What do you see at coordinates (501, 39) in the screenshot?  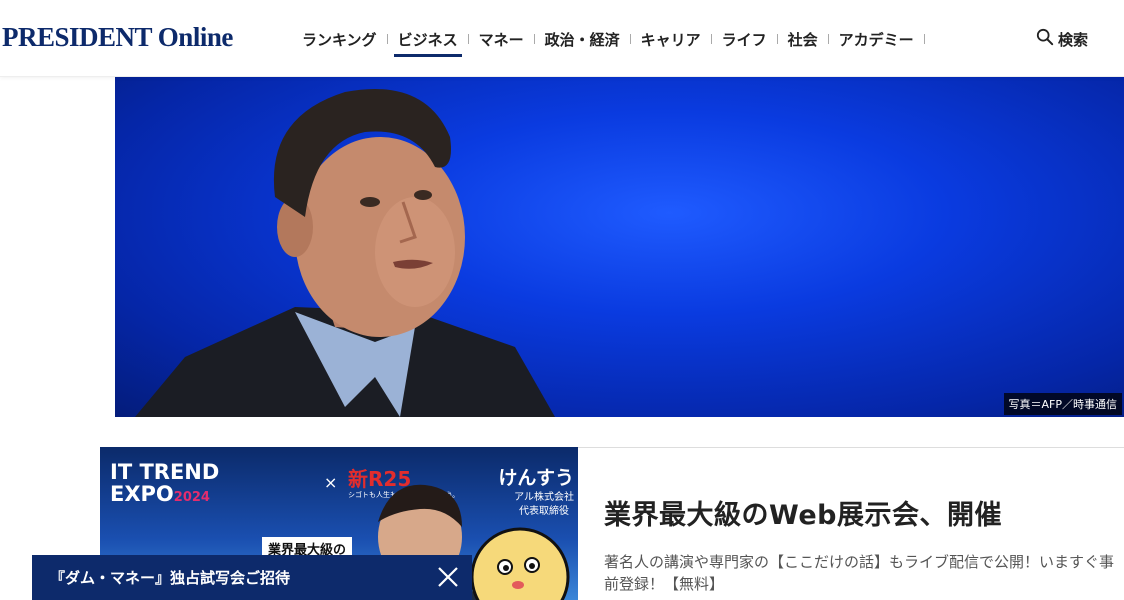 I see `nav-item-money: マネー` at bounding box center [501, 39].